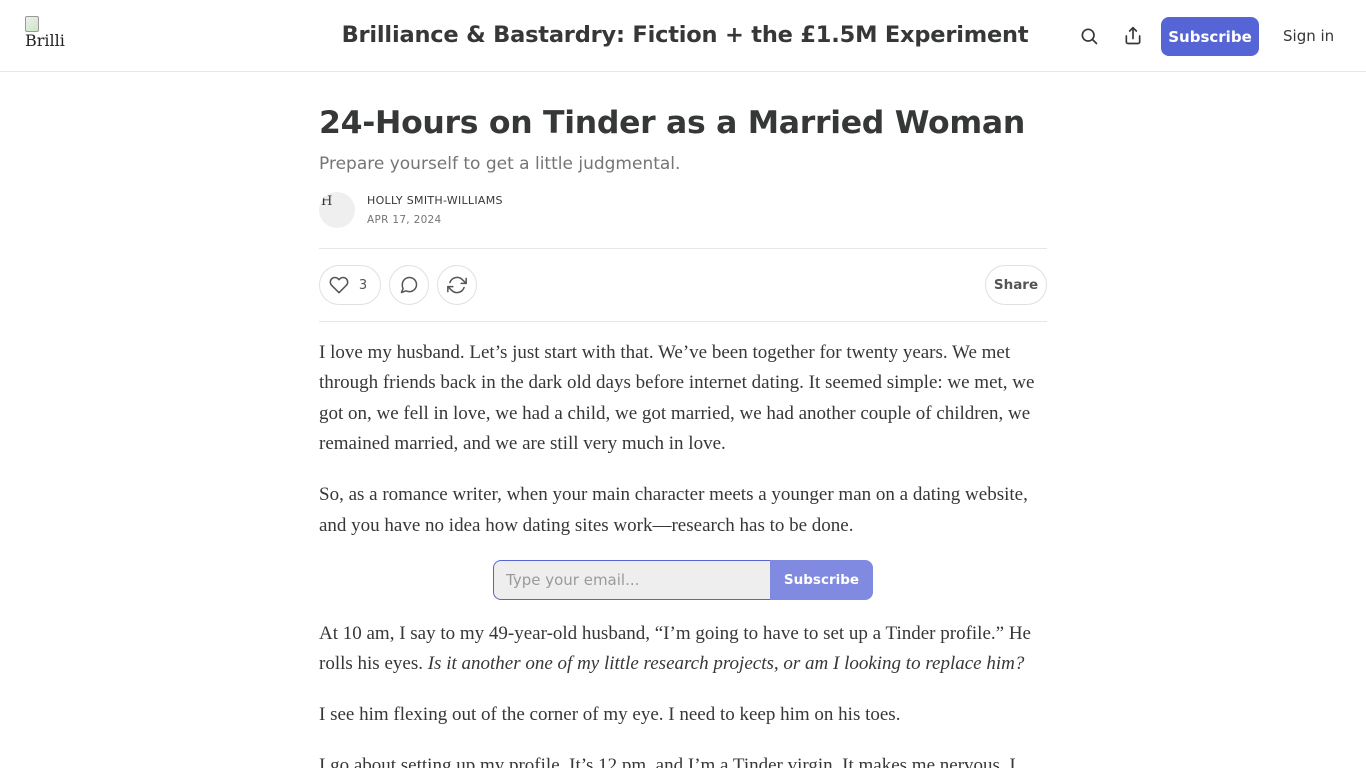 The width and height of the screenshot is (1366, 768). Describe the element at coordinates (683, 285) in the screenshot. I see `post-actions-bar: 3 Share` at that location.